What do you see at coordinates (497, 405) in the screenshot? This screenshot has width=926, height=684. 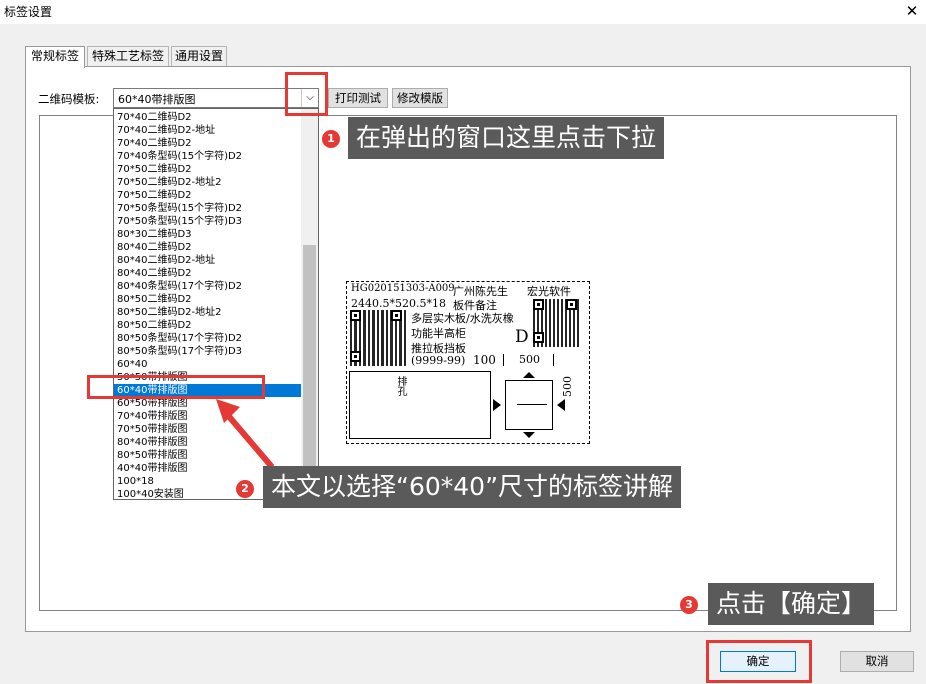 I see `triangle-left-icon` at bounding box center [497, 405].